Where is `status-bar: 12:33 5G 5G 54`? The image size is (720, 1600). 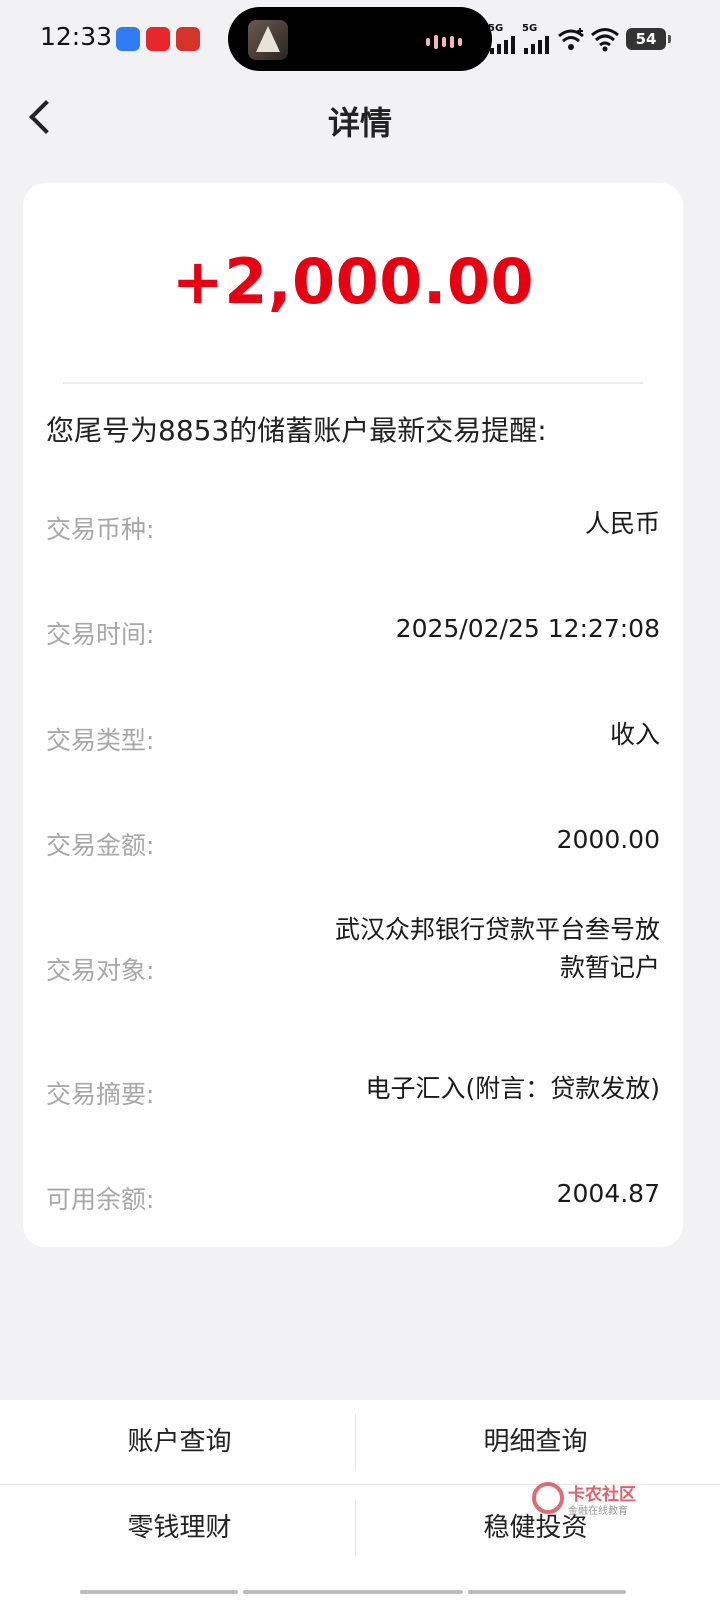
status-bar: 12:33 5G 5G 54 is located at coordinates (360, 40).